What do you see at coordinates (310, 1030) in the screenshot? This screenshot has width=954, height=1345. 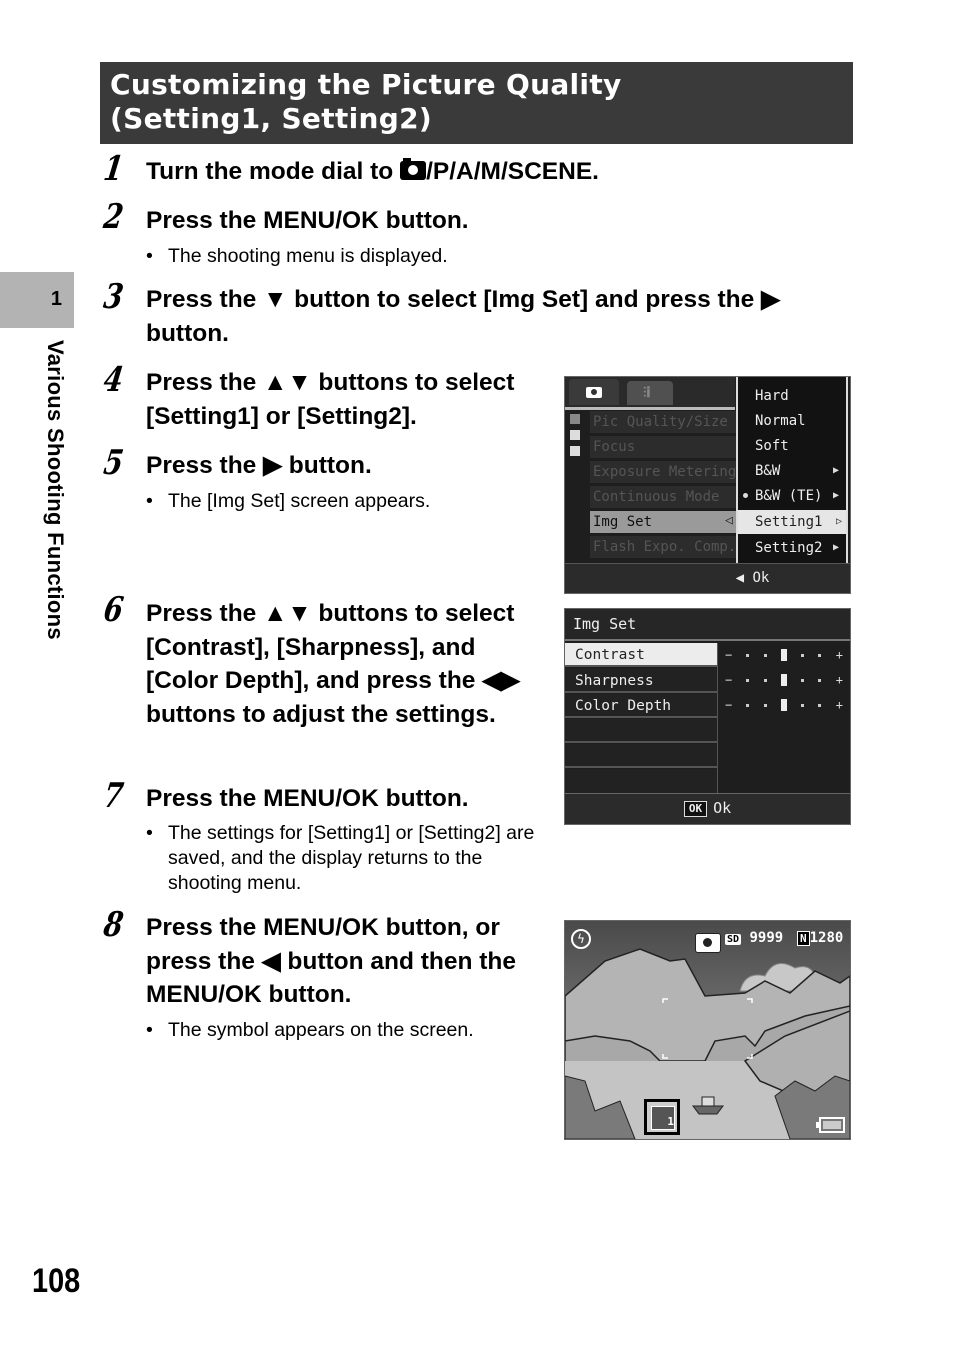 I see `step-note: The symbol appears on the screen.` at bounding box center [310, 1030].